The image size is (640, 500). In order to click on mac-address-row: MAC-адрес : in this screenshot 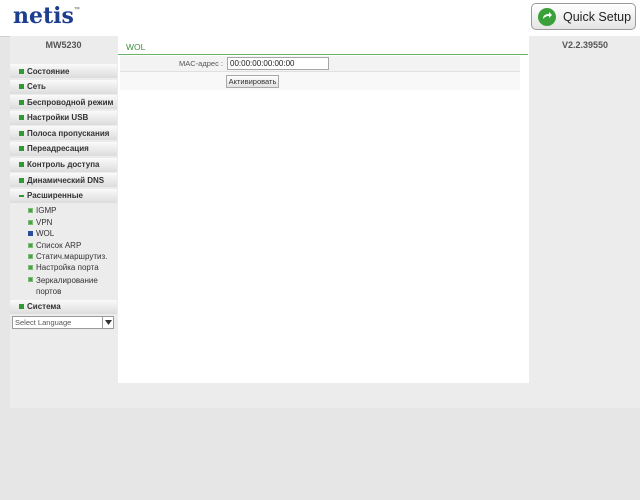, I will do `click(320, 64)`.